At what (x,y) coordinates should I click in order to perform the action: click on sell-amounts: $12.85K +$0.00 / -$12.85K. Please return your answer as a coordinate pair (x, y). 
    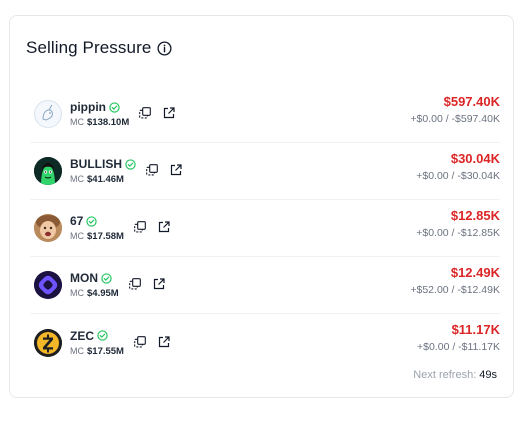
    Looking at the image, I should click on (458, 223).